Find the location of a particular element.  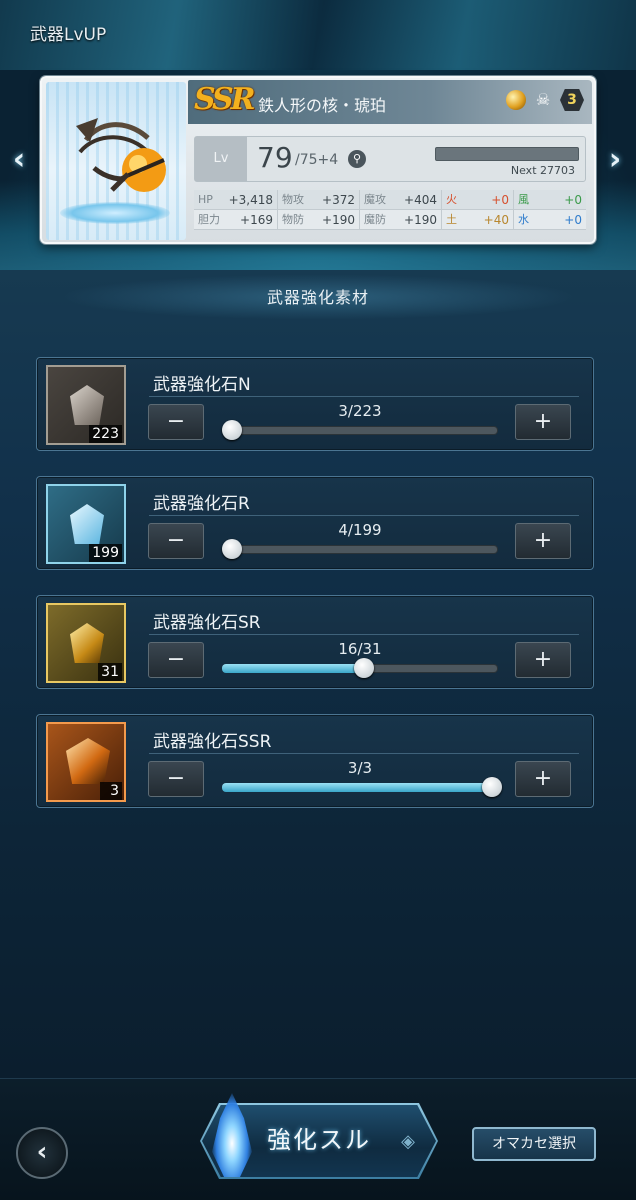

stat-mag-def: 魔防 +190 is located at coordinates (401, 219).